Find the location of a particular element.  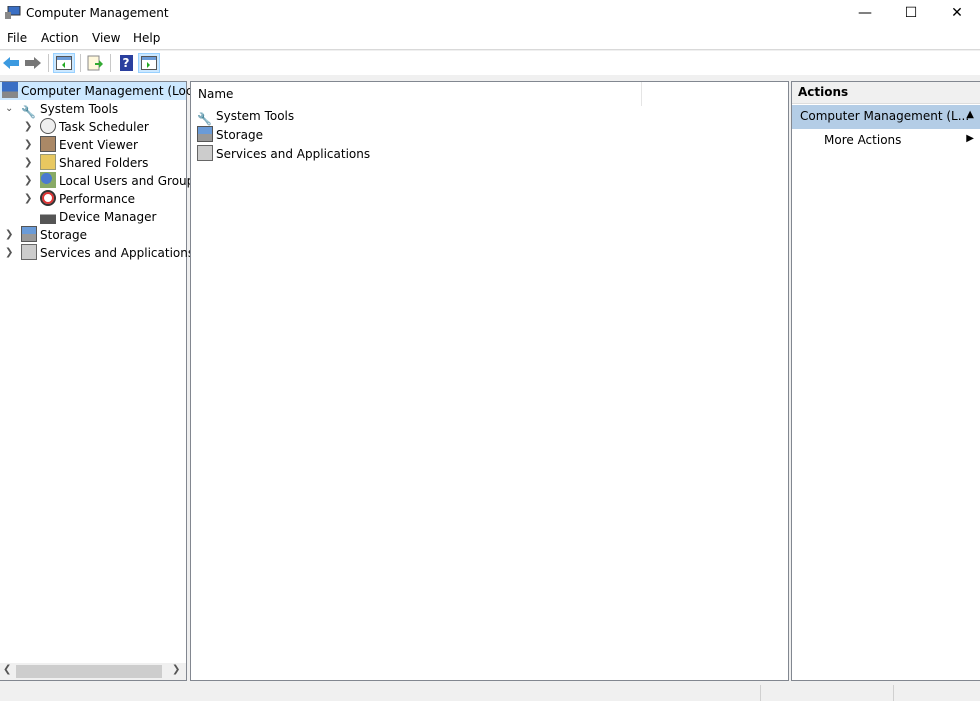

collapse-up-icon: ▲ is located at coordinates (970, 114).